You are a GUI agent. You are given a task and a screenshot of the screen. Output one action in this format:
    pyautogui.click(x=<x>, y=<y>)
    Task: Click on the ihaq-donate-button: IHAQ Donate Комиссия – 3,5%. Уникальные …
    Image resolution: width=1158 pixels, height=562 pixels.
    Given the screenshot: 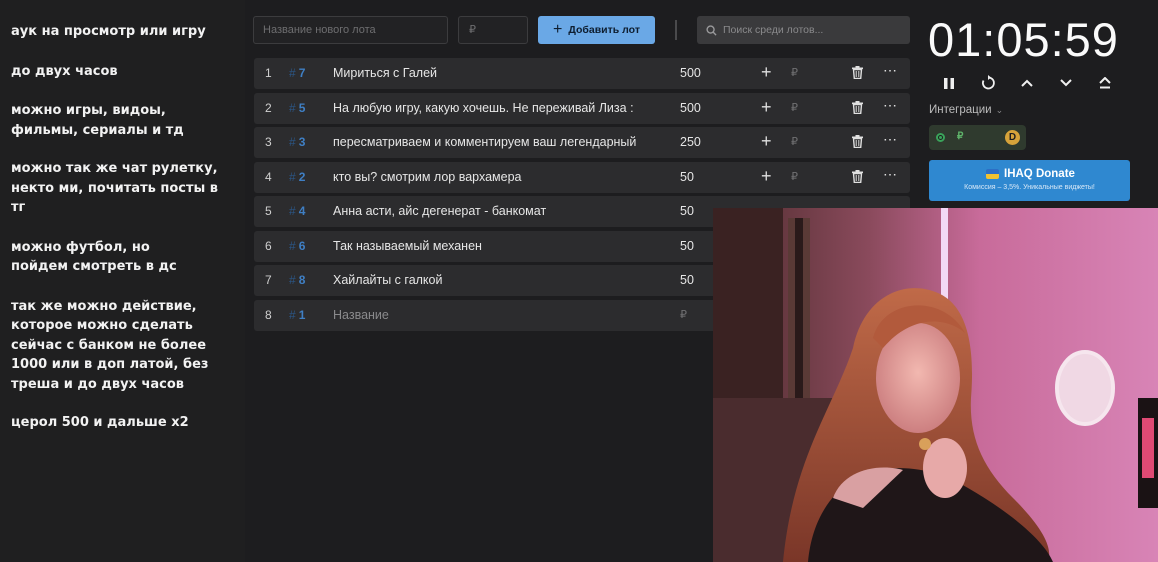 What is the action you would take?
    pyautogui.click(x=1029, y=180)
    